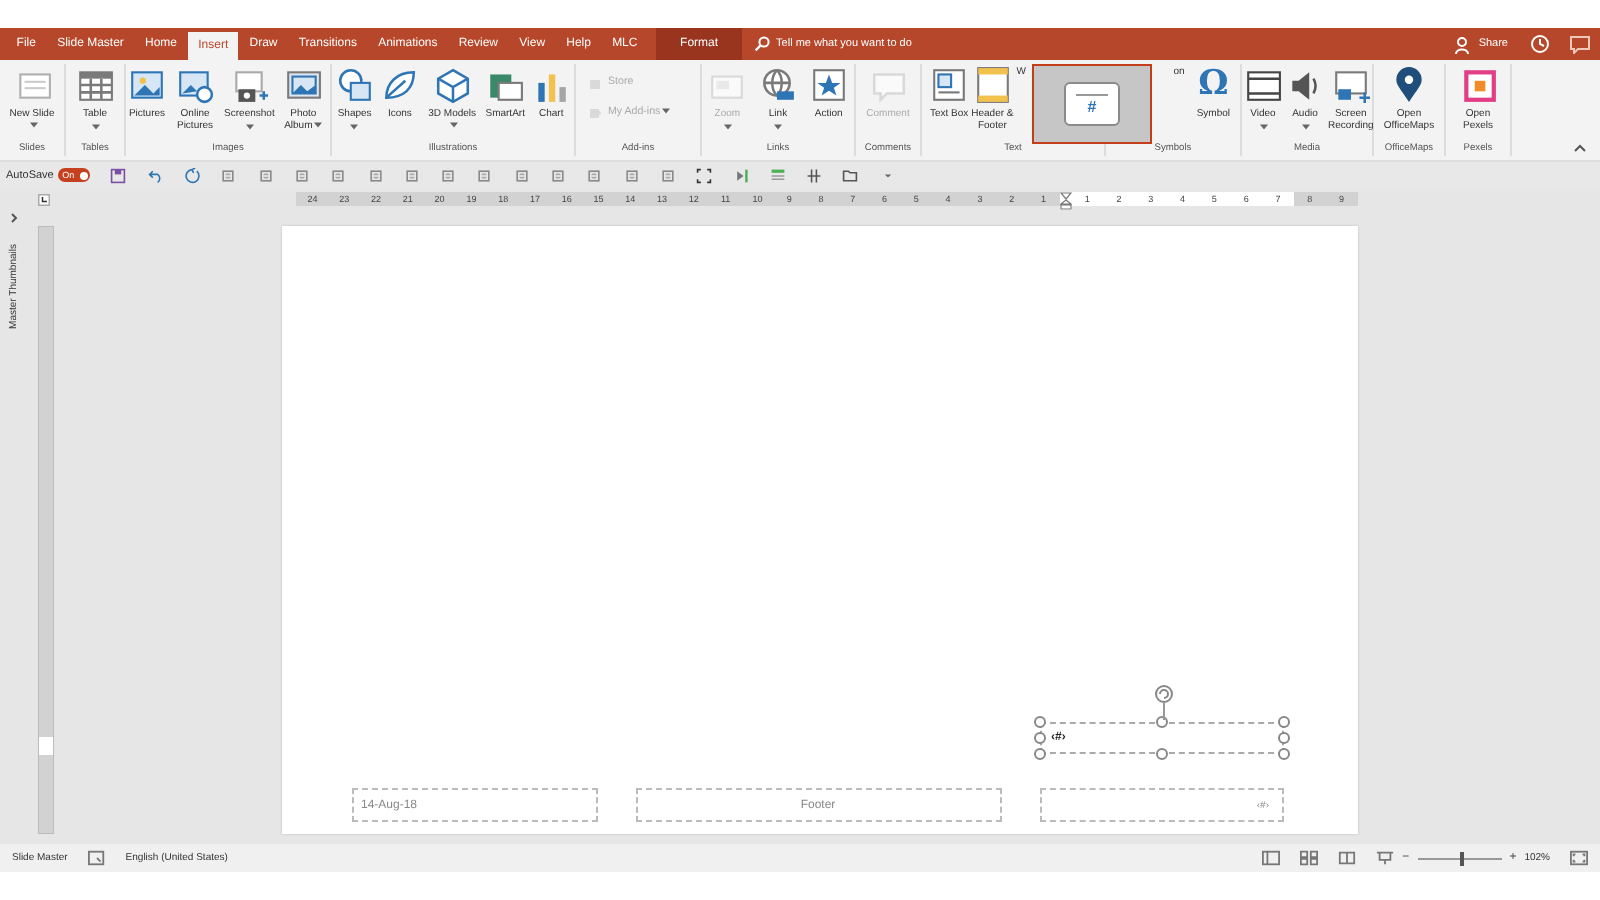 This screenshot has height=900, width=1600. I want to click on screen-record-icon, so click(1350, 85).